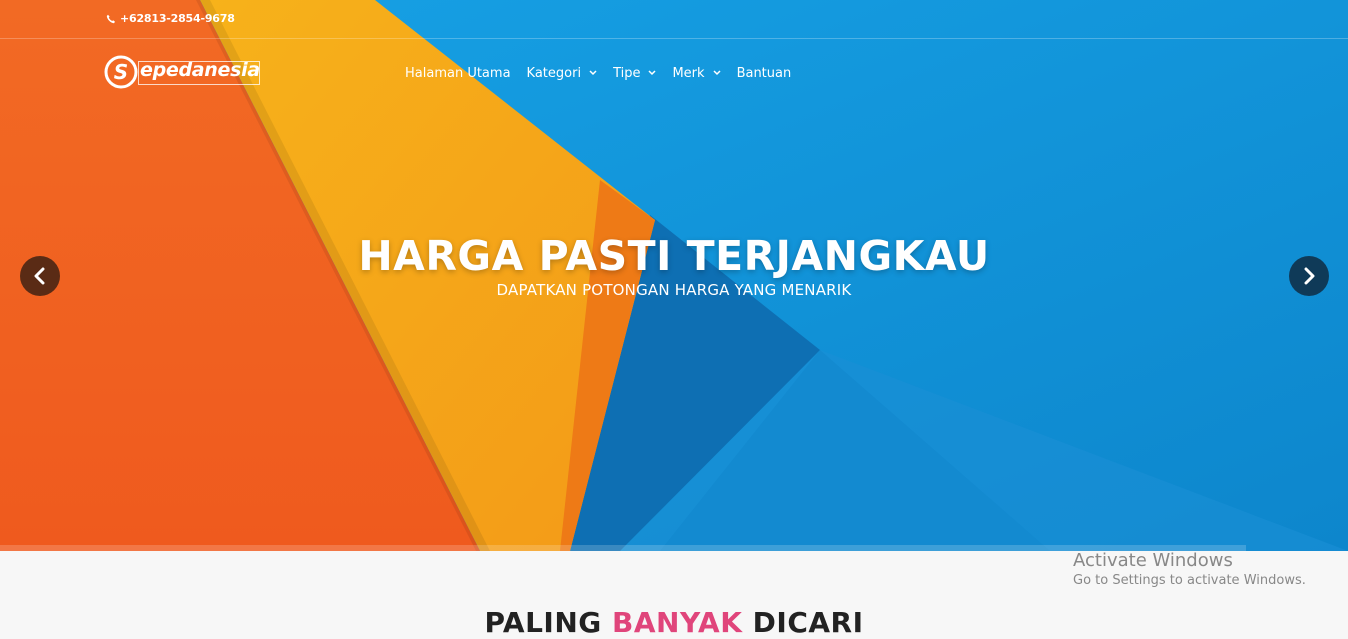 This screenshot has height=639, width=1348. What do you see at coordinates (554, 73) in the screenshot?
I see `nav-label: Kategori` at bounding box center [554, 73].